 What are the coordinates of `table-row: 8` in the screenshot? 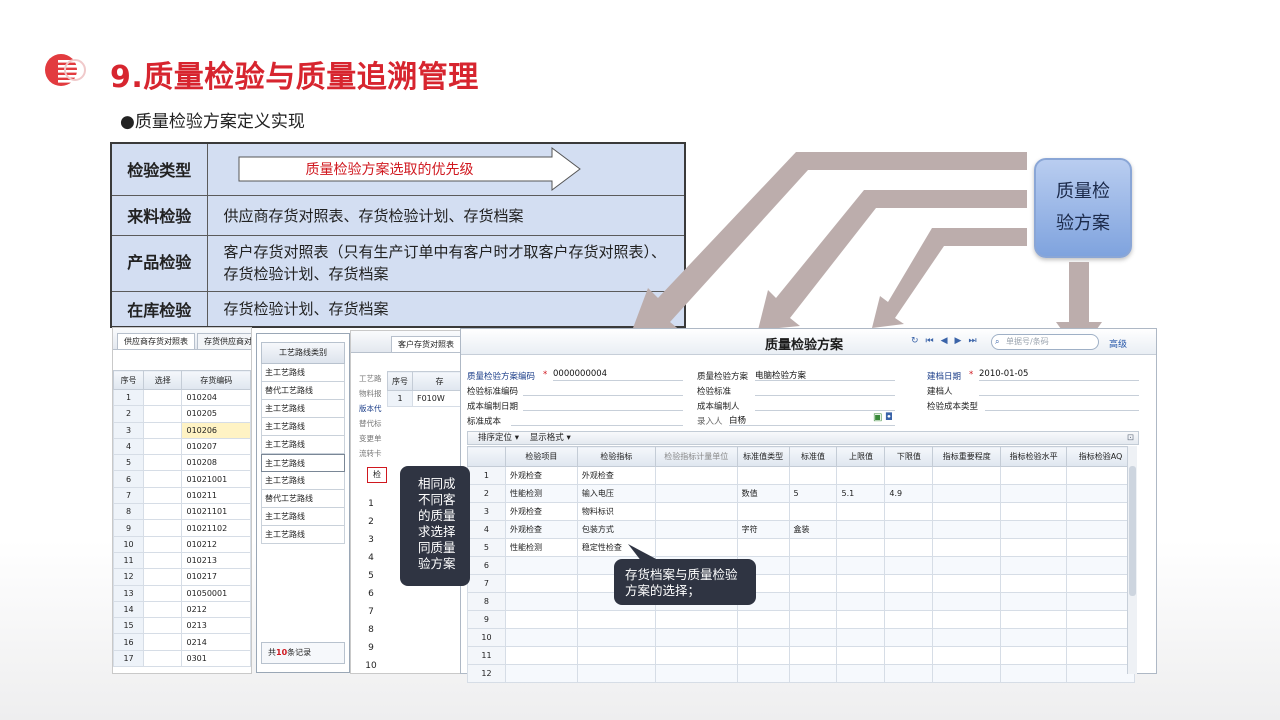 It's located at (801, 601).